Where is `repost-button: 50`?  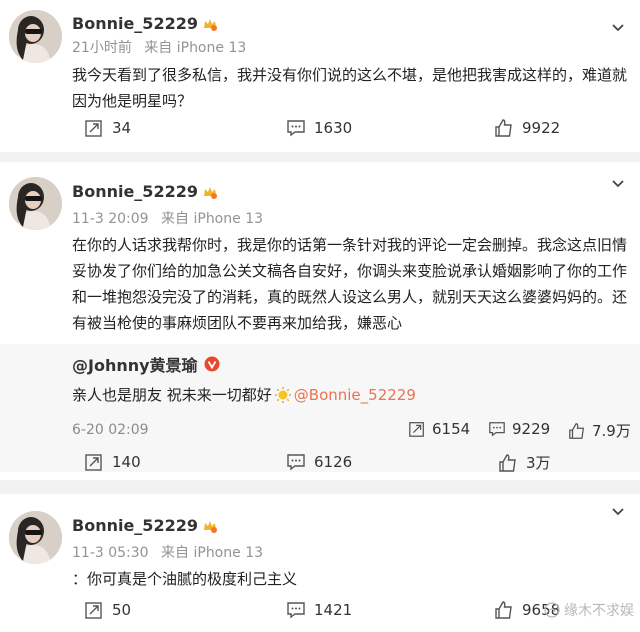 repost-button: 50 is located at coordinates (107, 610).